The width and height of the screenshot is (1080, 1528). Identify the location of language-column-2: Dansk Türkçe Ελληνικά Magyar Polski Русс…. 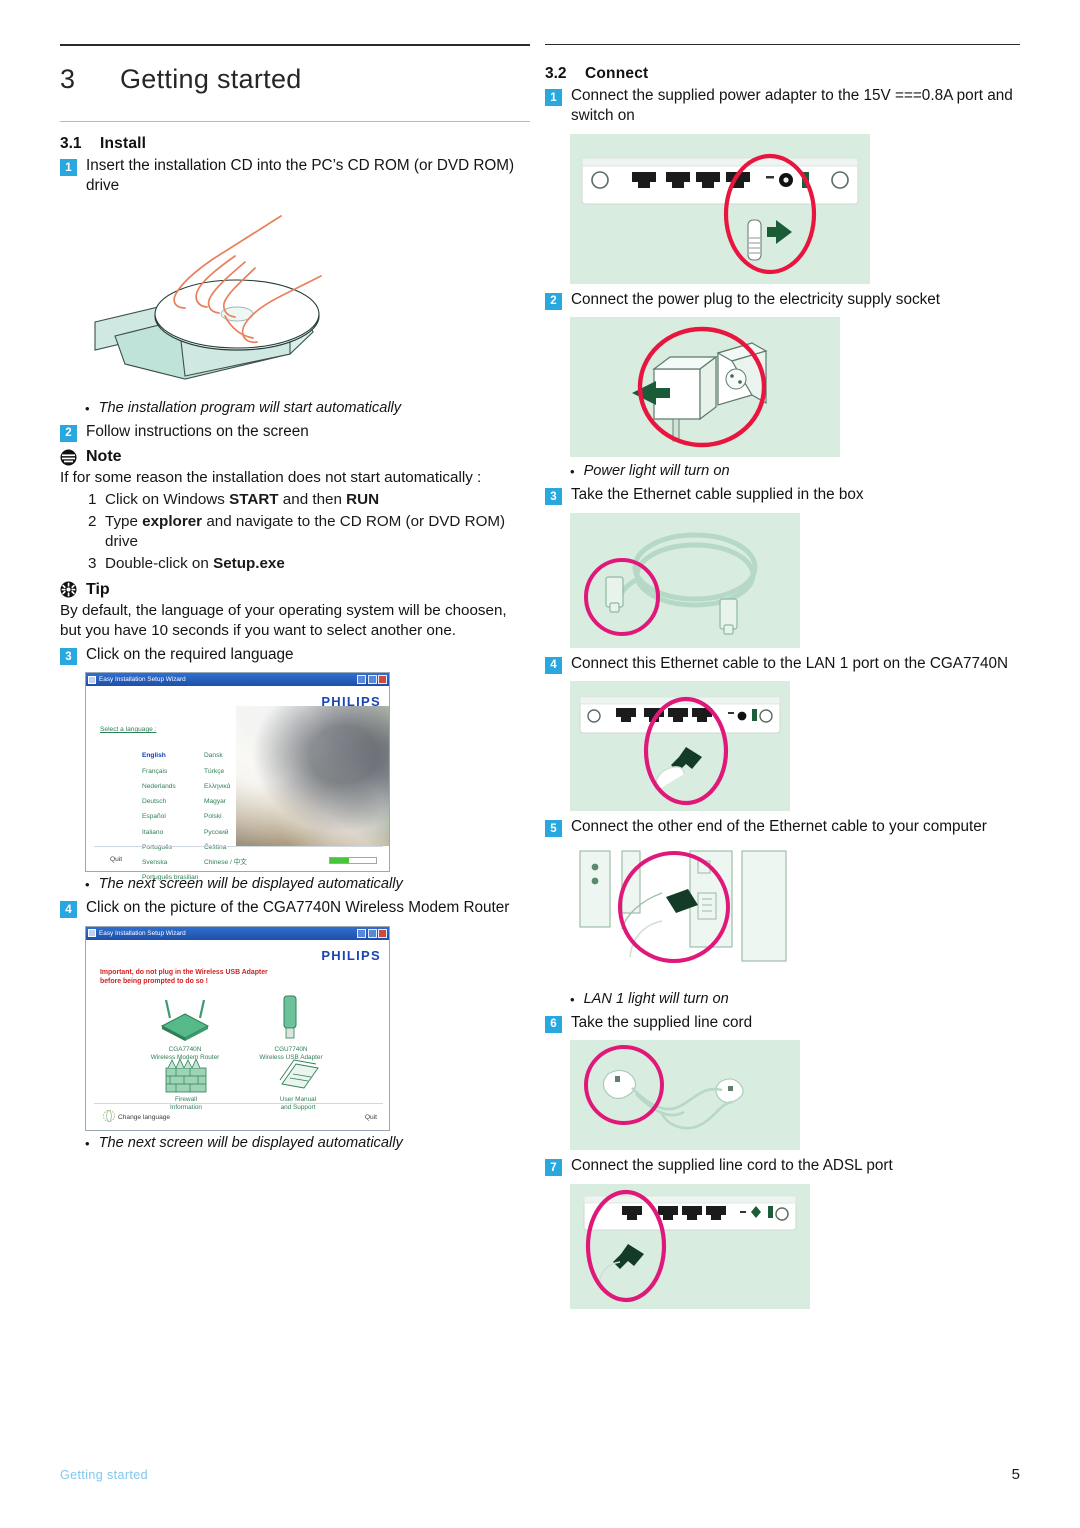
(225, 809).